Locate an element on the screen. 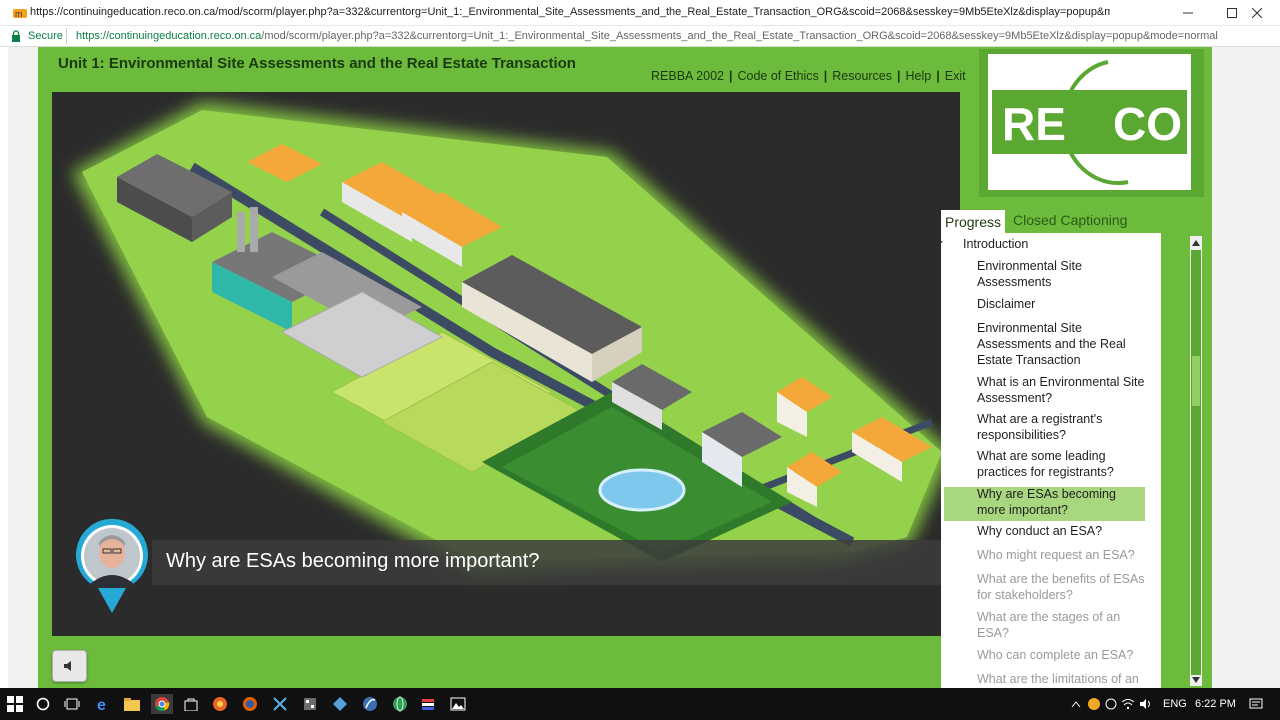 This screenshot has height=720, width=1280. cortana-button is located at coordinates (43, 704).